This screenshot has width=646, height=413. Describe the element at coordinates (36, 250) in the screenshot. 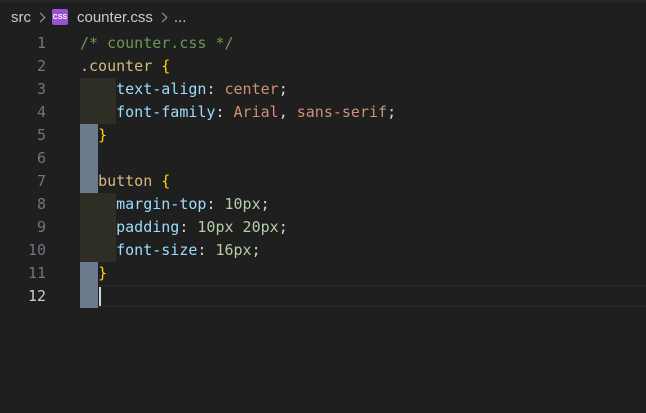

I see `line-number: 10` at that location.